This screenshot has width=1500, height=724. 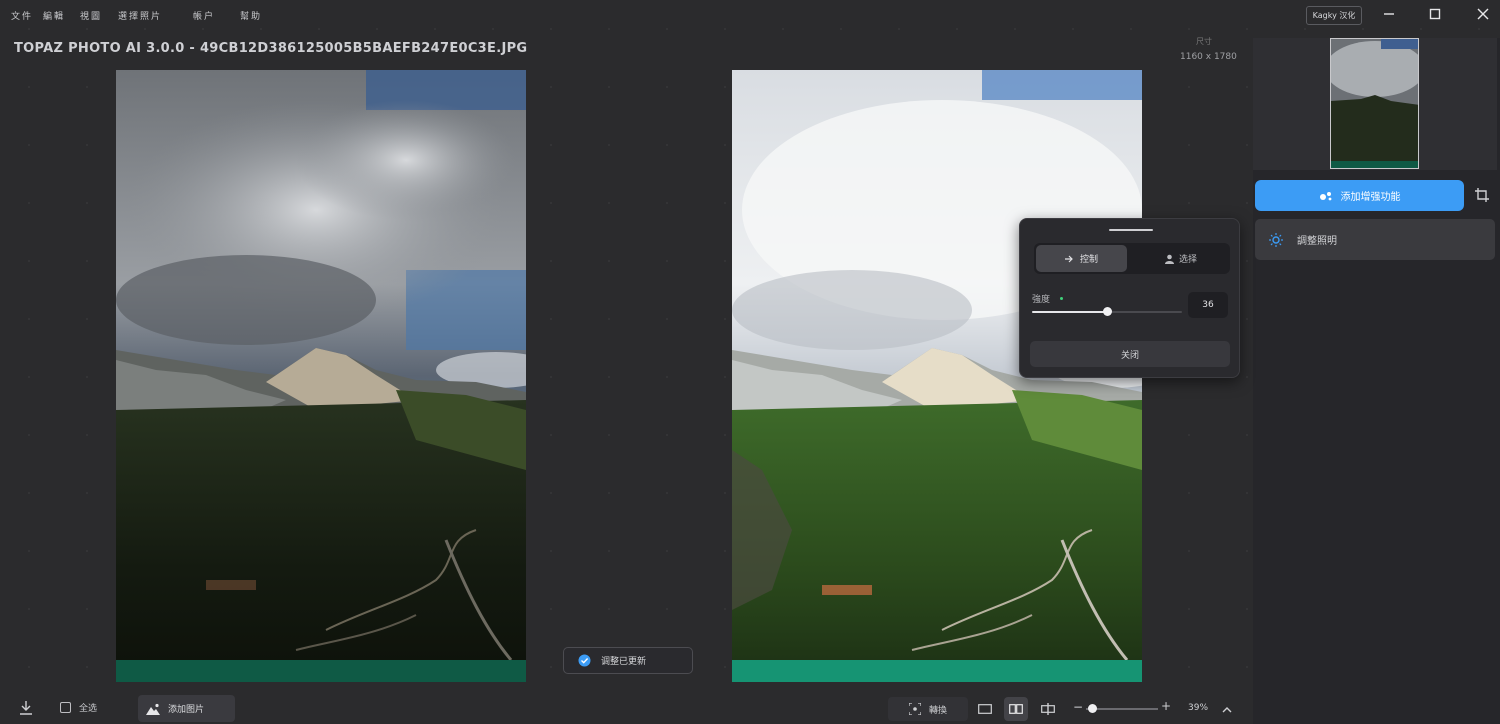 I want to click on minimize-icon, so click(x=1389, y=14).